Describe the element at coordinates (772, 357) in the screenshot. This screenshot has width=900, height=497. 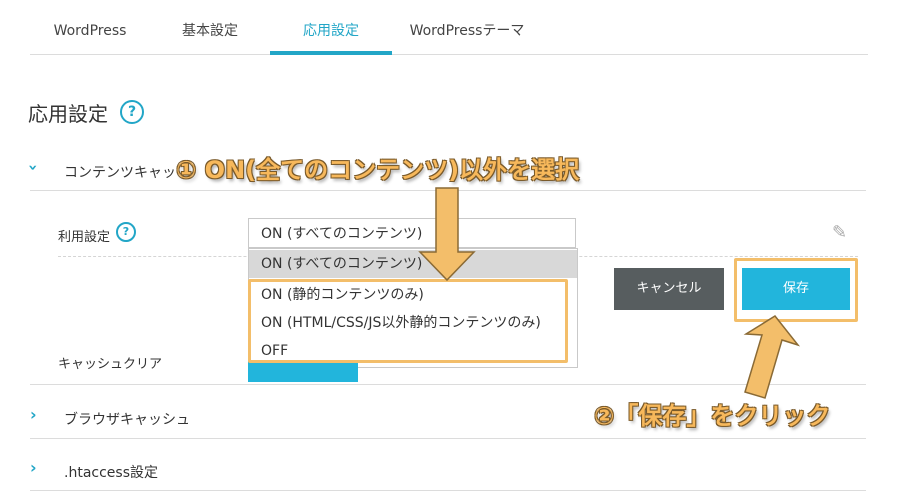
I see `arrow-up-icon` at that location.